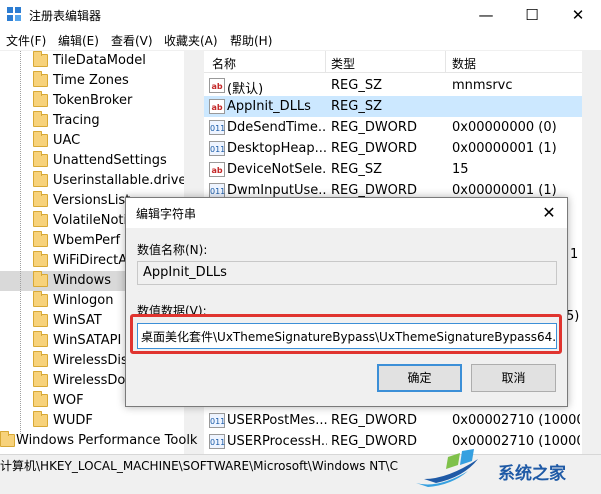 This screenshot has width=601, height=494. I want to click on value-name-text: AppInit_DLLs, so click(185, 272).